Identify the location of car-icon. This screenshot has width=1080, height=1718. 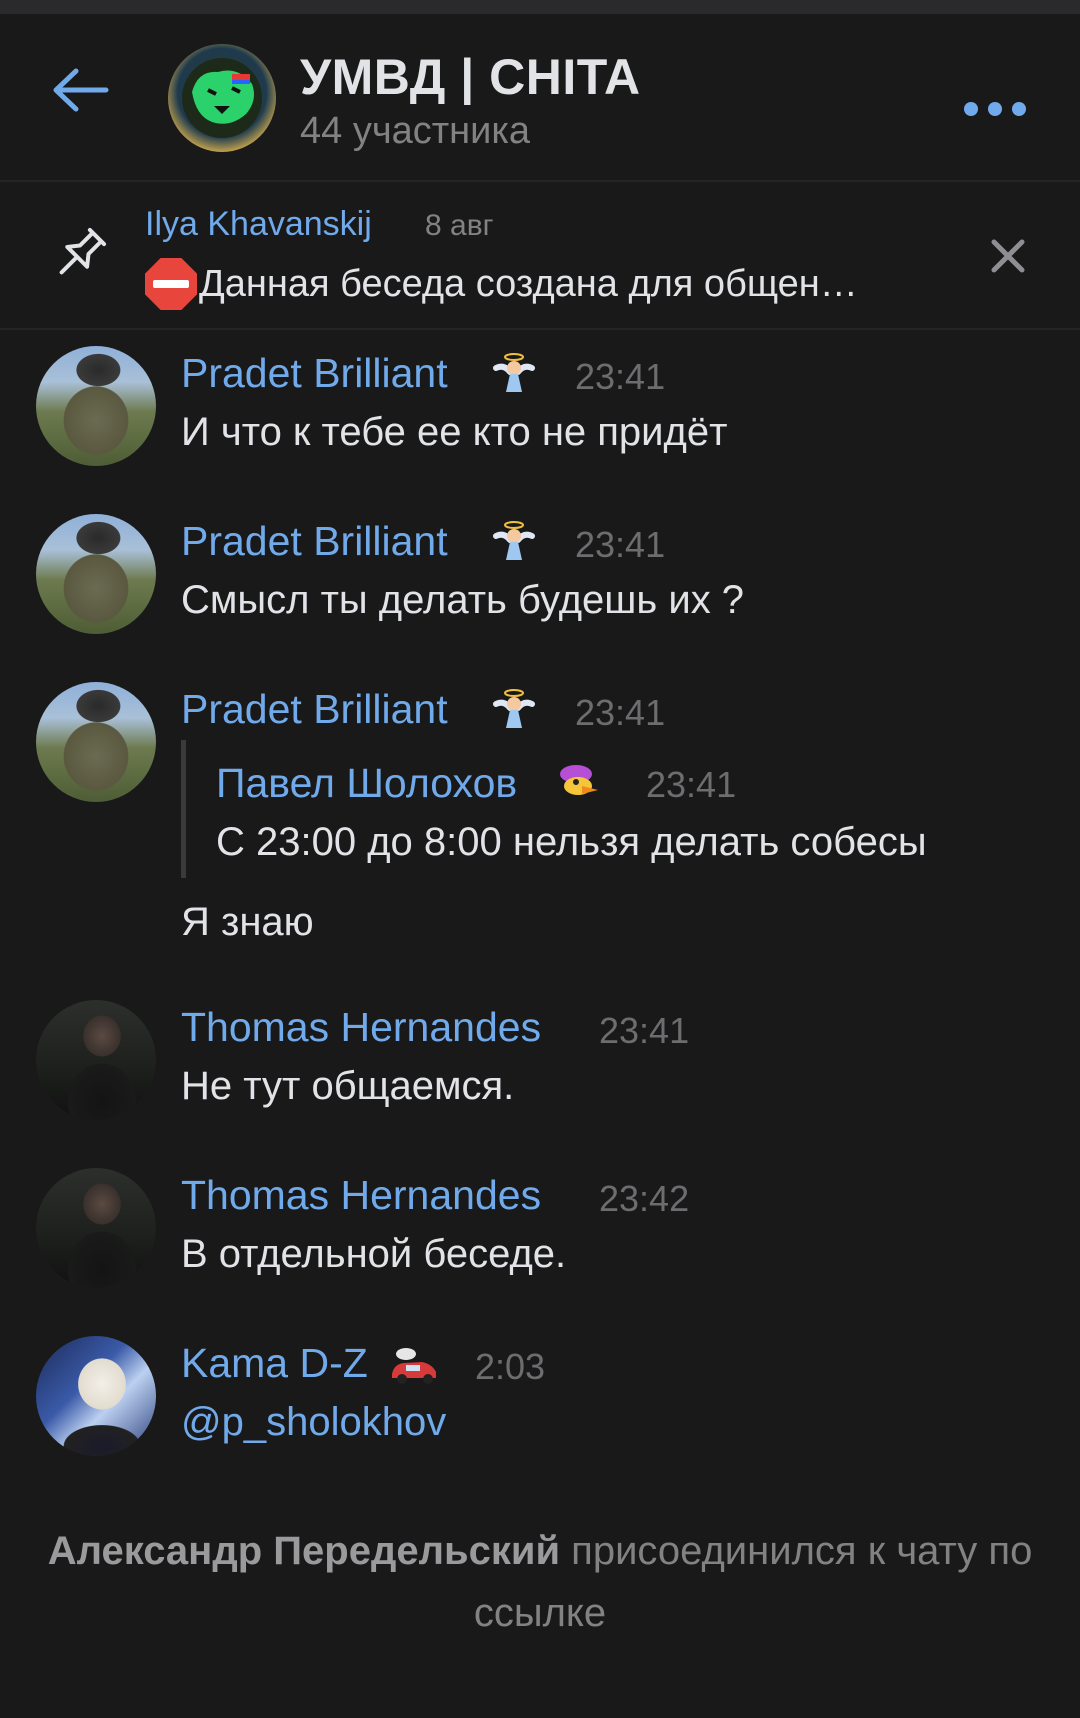
(414, 1366).